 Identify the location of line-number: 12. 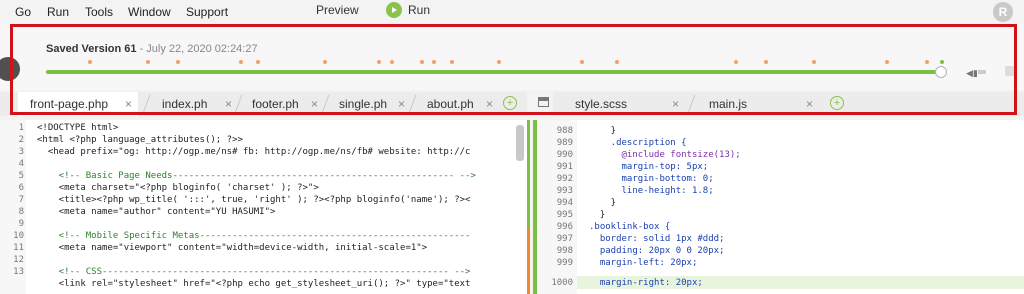
(18, 260).